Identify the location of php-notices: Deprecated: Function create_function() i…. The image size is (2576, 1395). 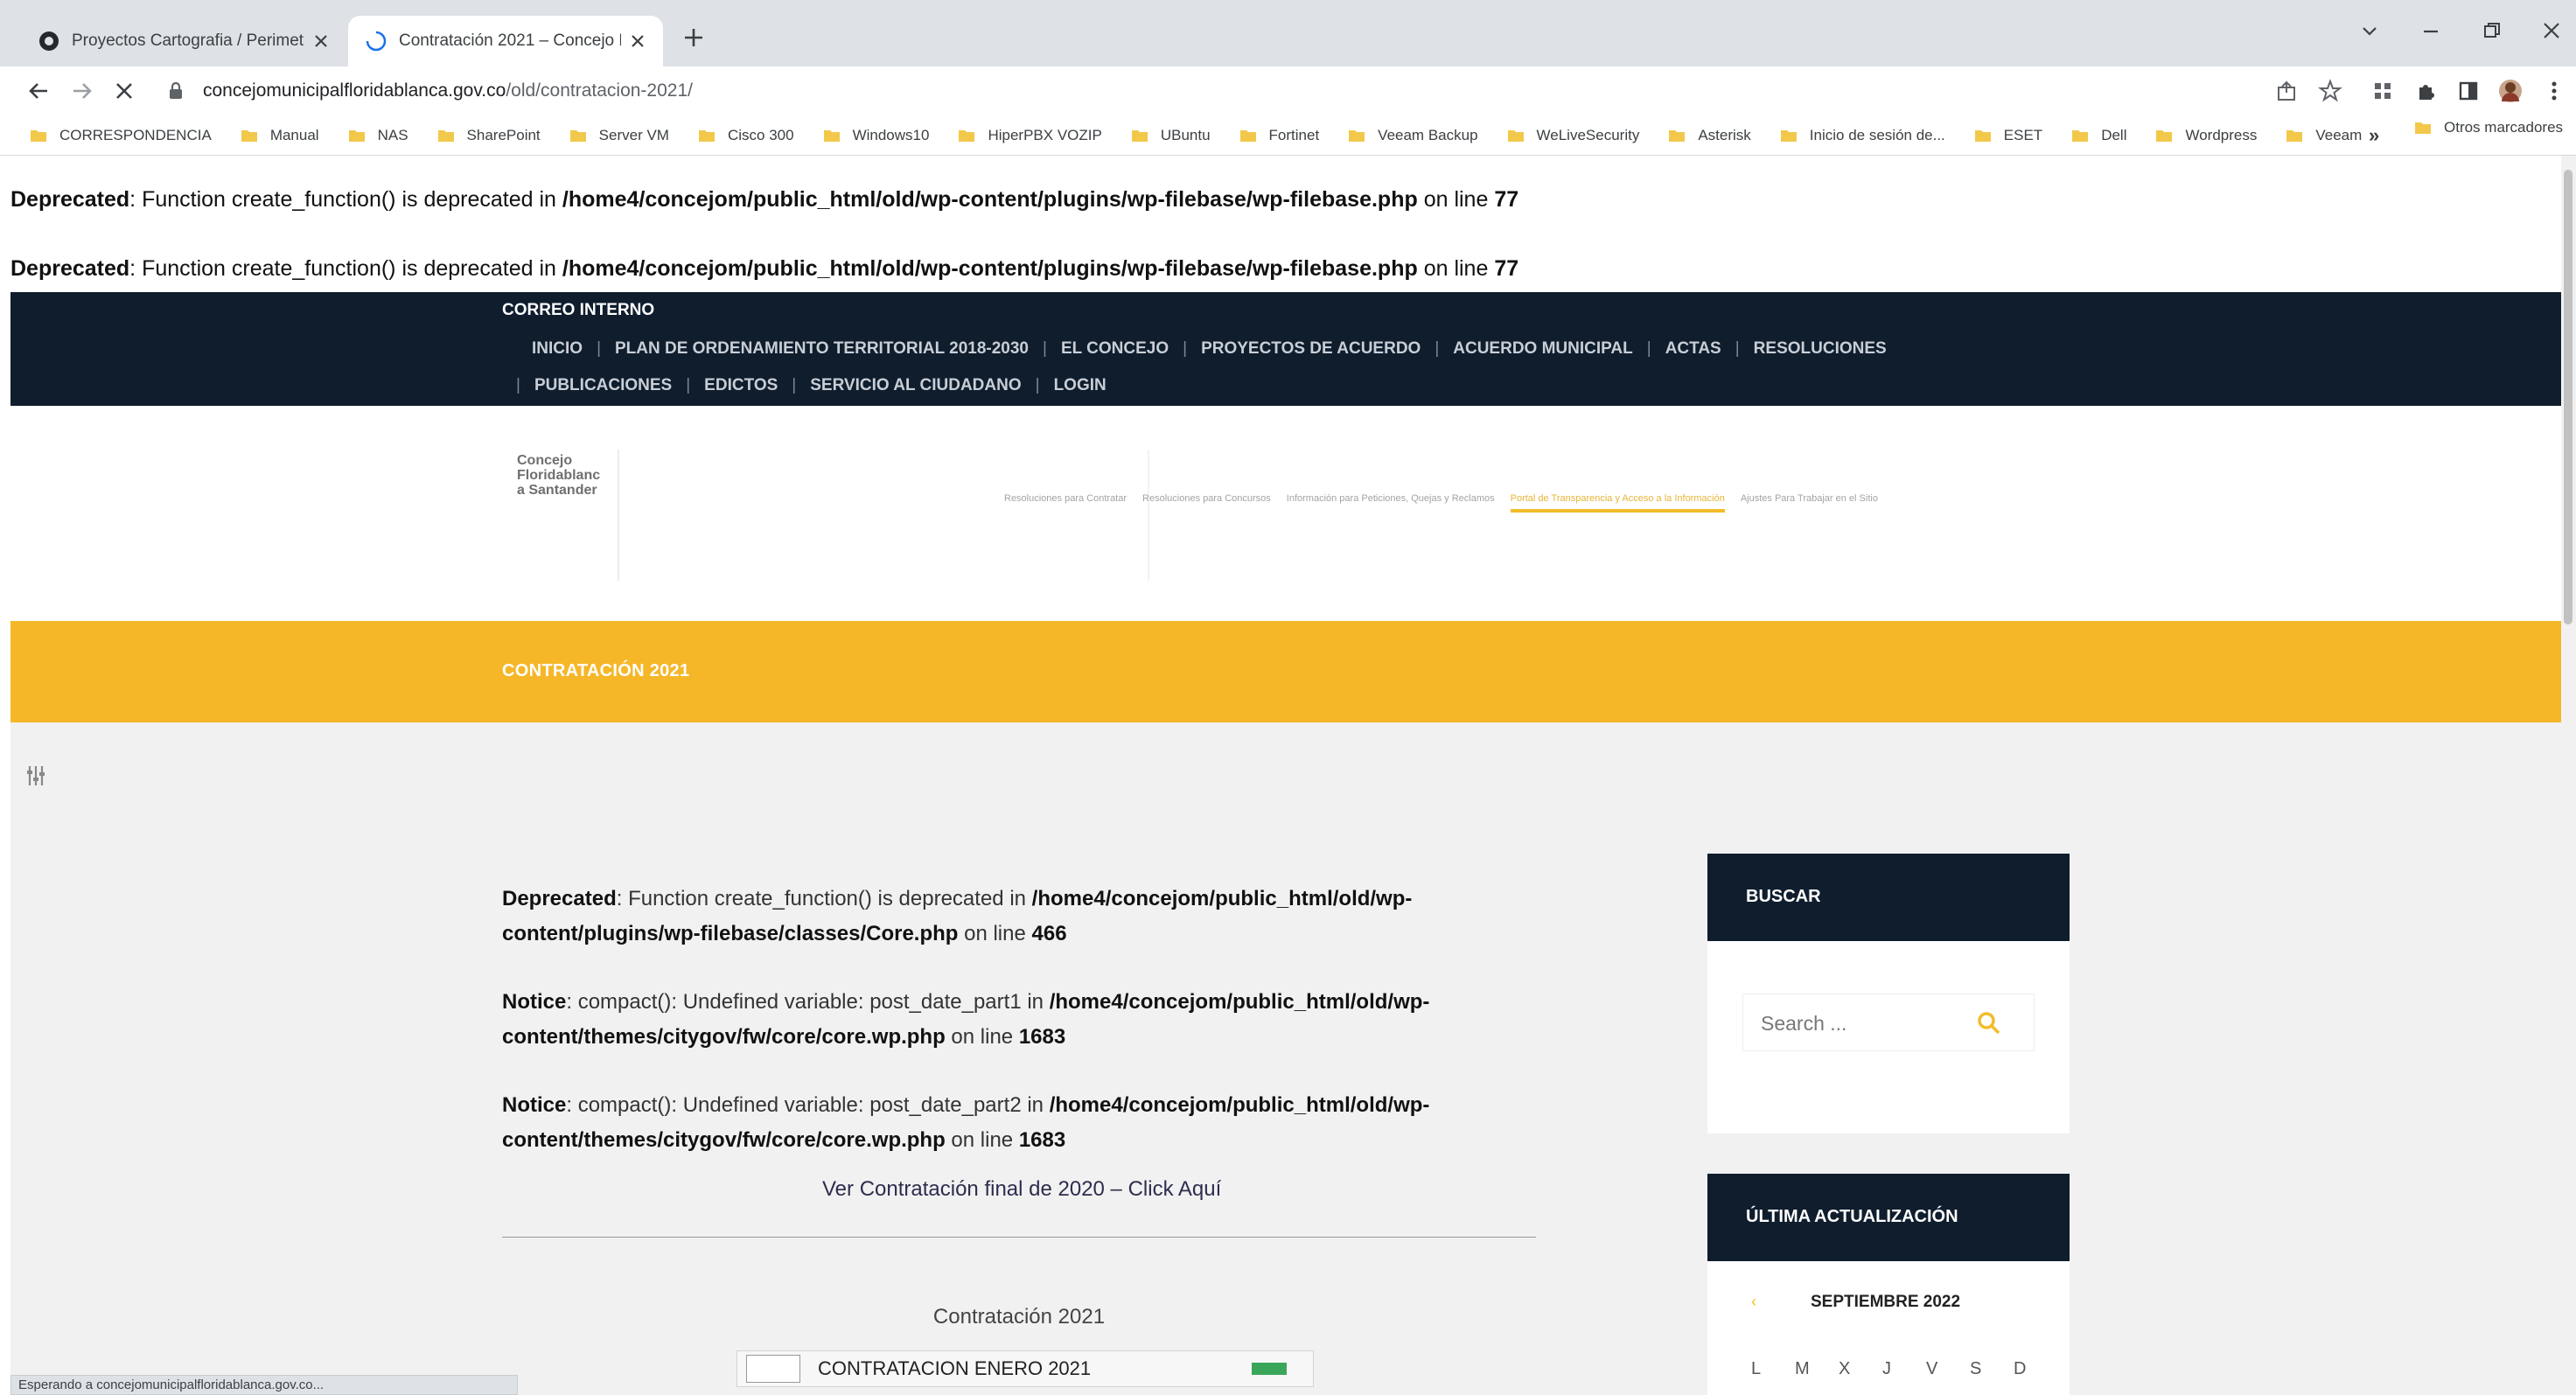
(1027, 1020).